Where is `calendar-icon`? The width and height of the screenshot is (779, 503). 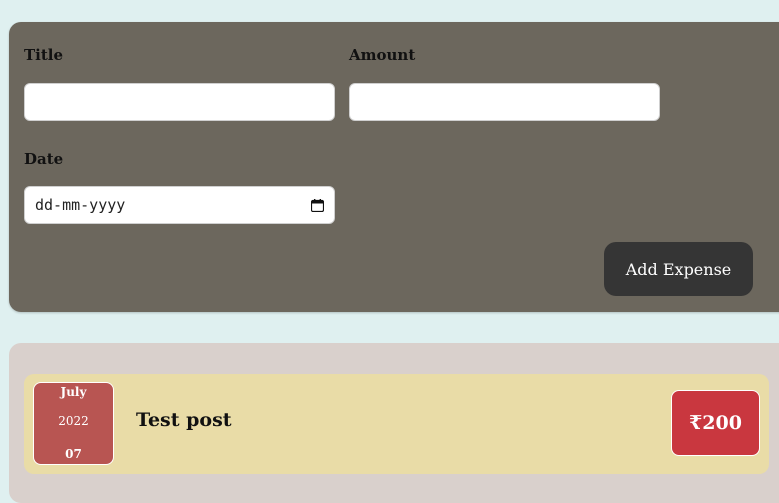 calendar-icon is located at coordinates (317, 205).